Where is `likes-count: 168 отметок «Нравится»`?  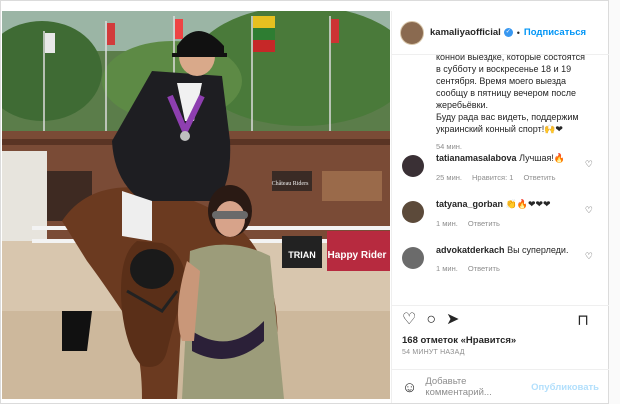
likes-count: 168 отметок «Нравится» is located at coordinates (459, 340).